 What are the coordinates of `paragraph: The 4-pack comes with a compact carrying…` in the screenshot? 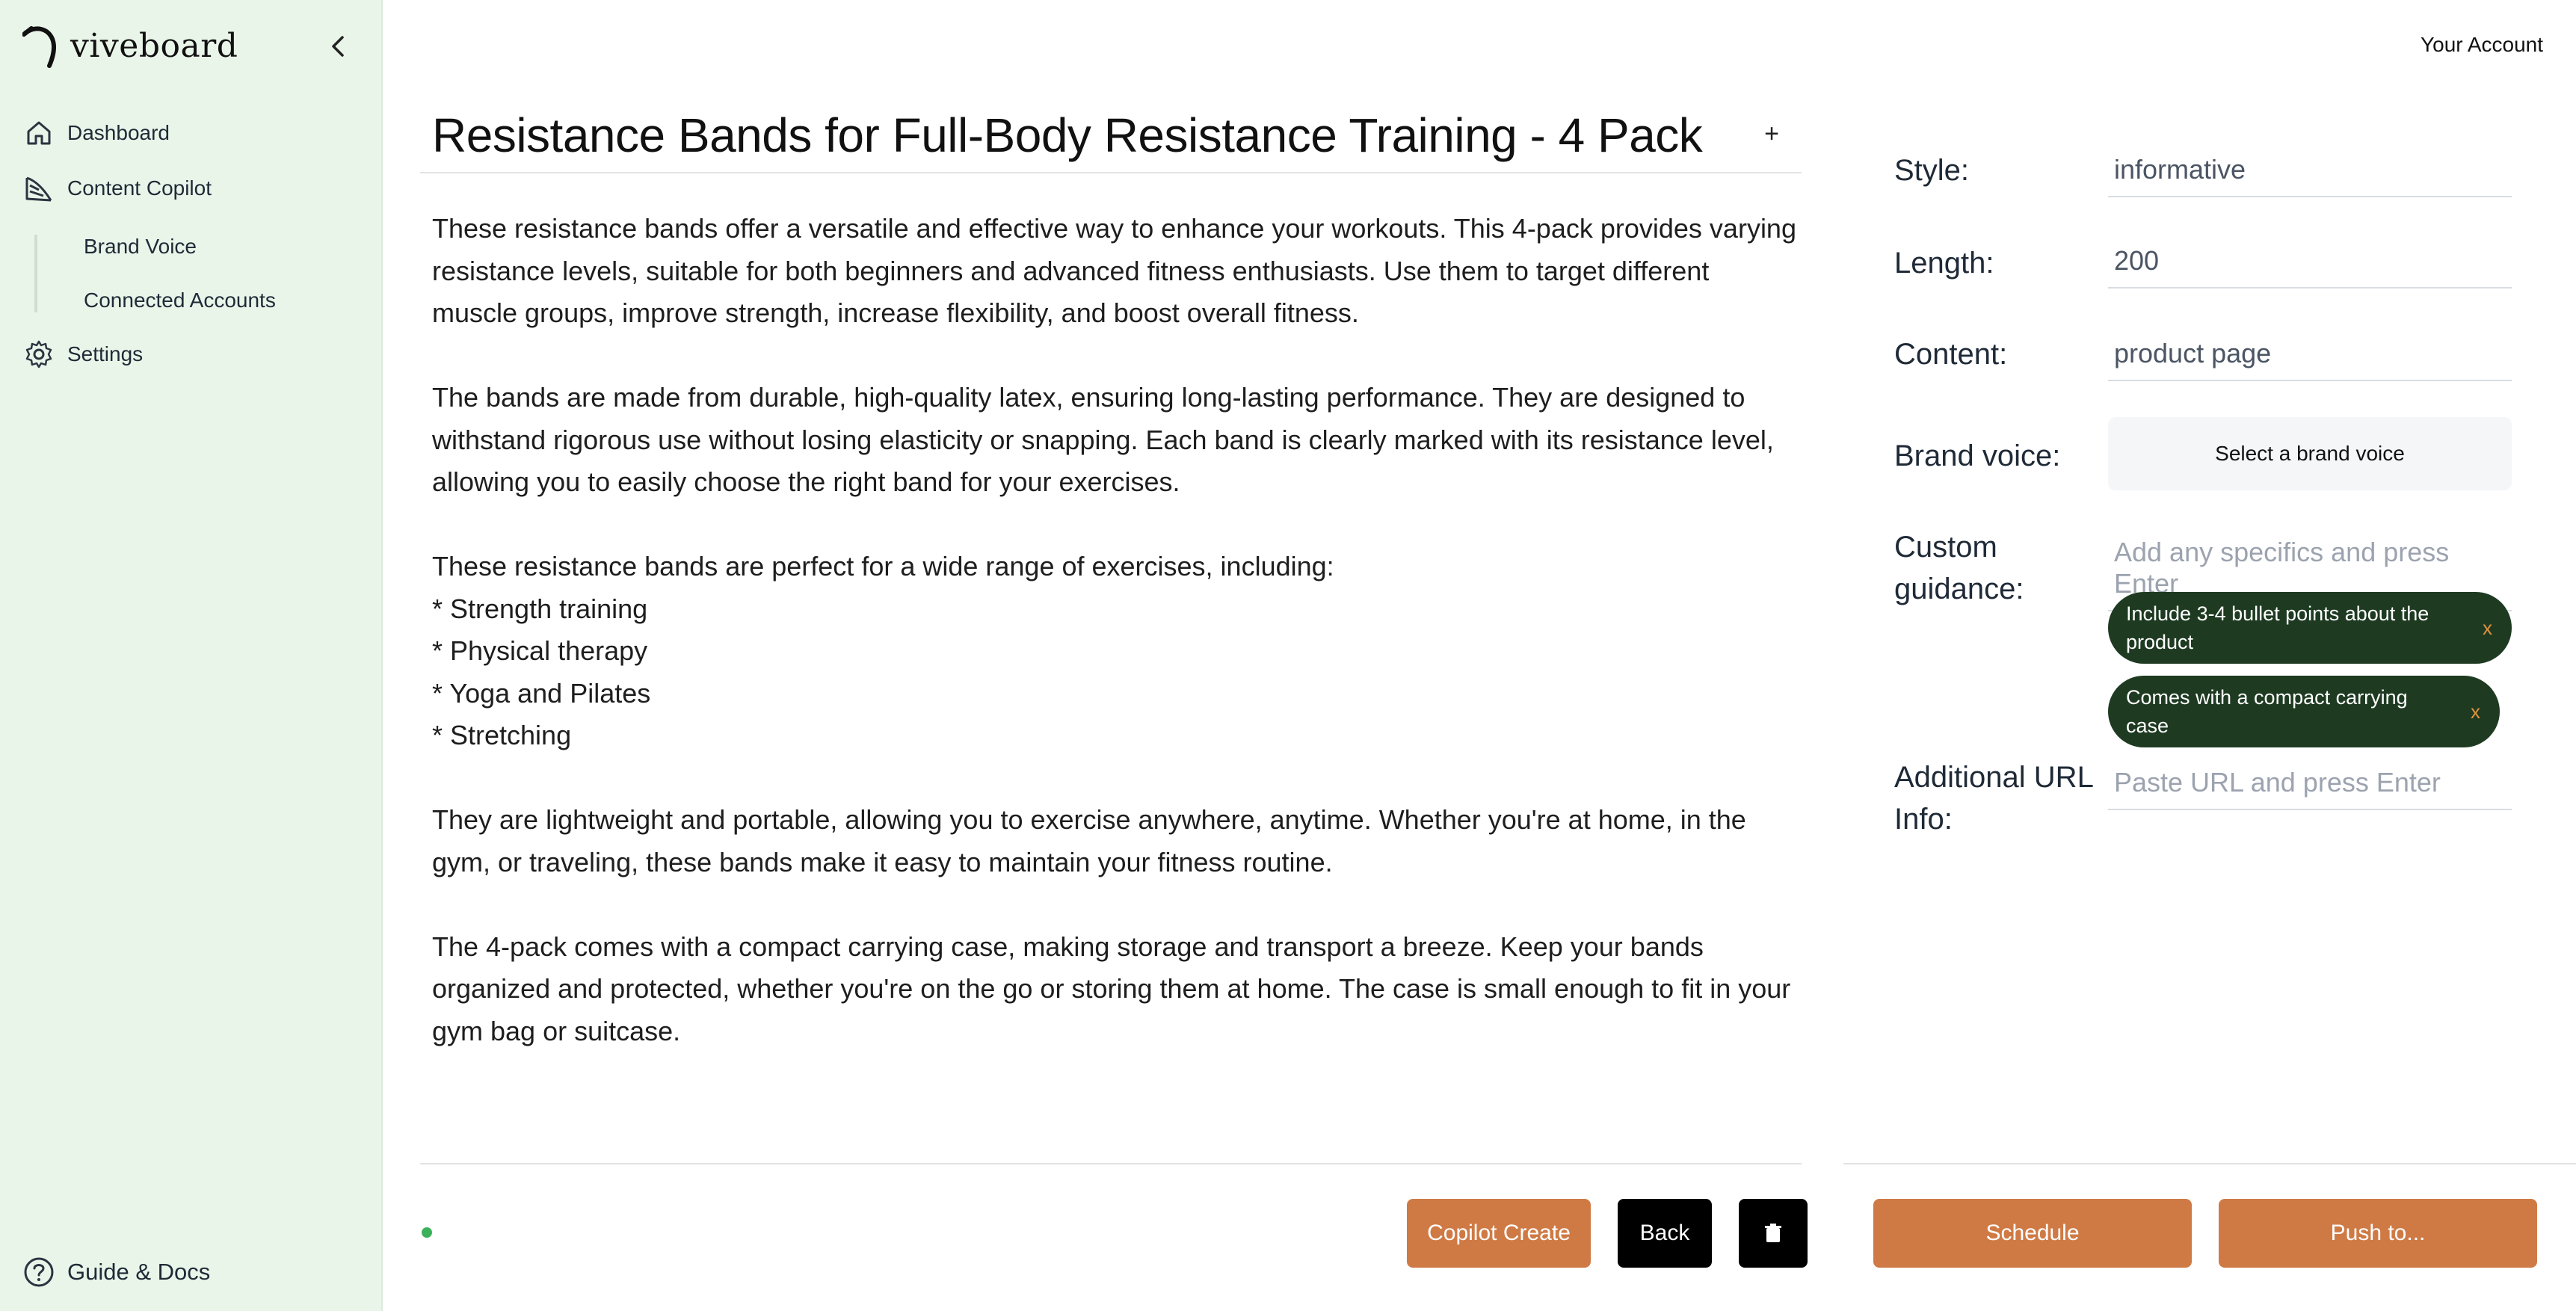 It's located at (1111, 988).